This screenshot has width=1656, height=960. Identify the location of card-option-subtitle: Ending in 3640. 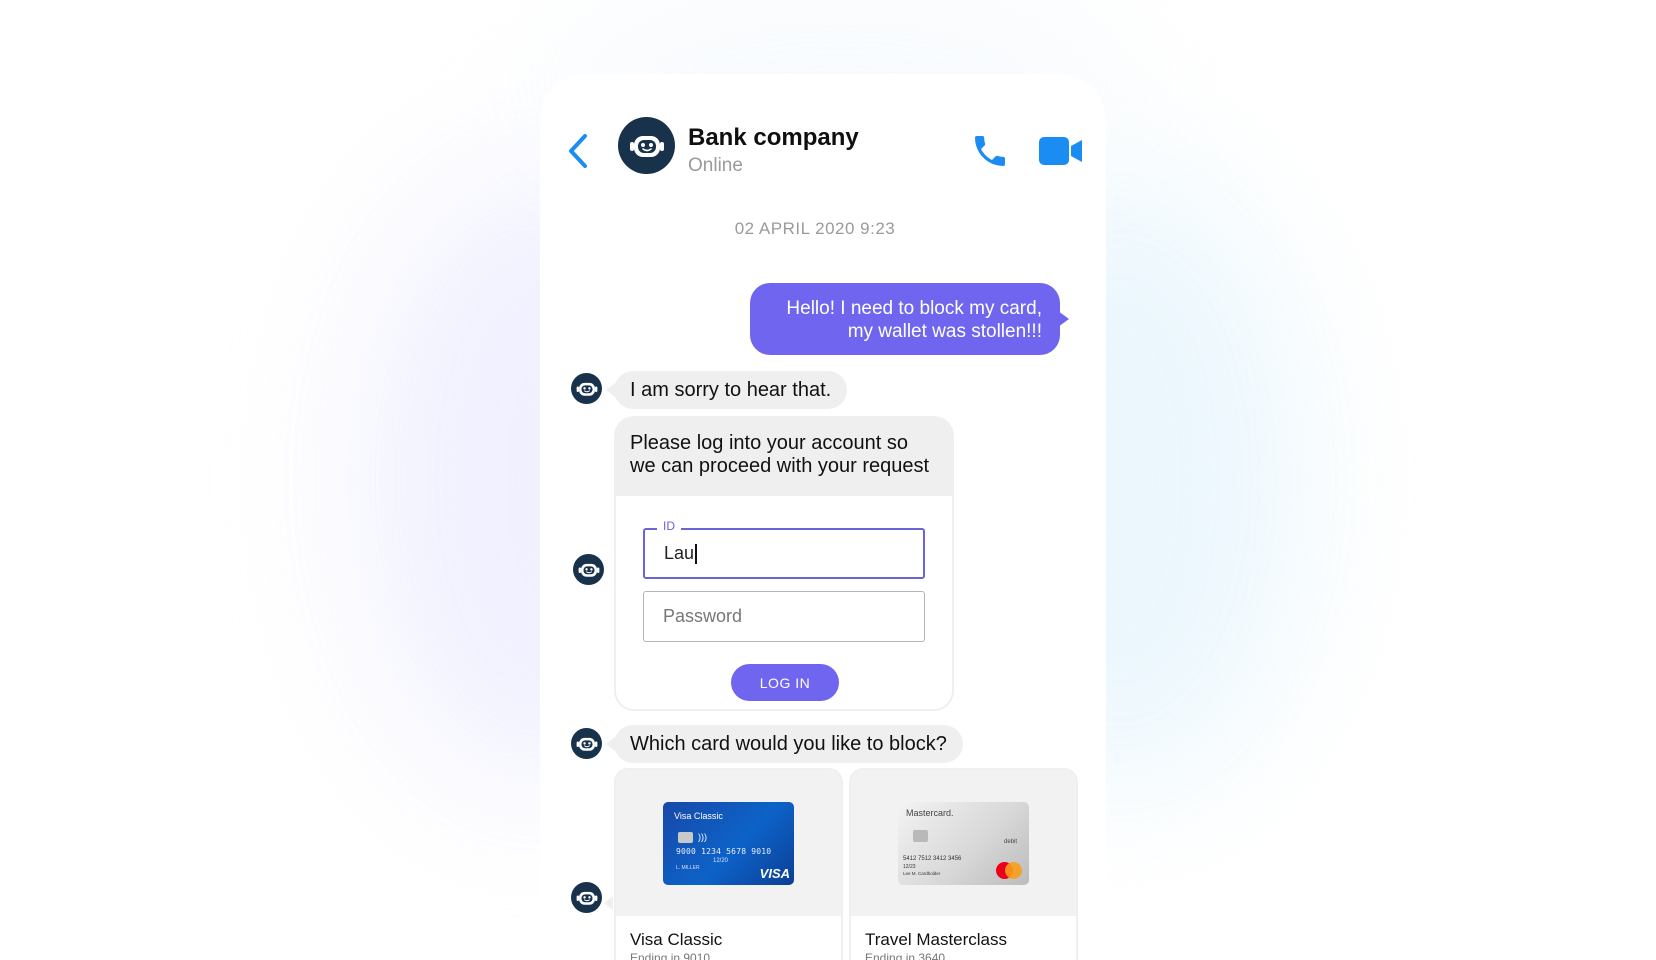
(905, 955).